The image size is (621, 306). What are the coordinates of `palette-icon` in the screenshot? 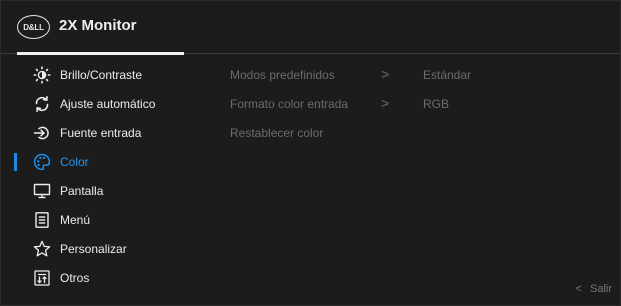 It's located at (42, 162).